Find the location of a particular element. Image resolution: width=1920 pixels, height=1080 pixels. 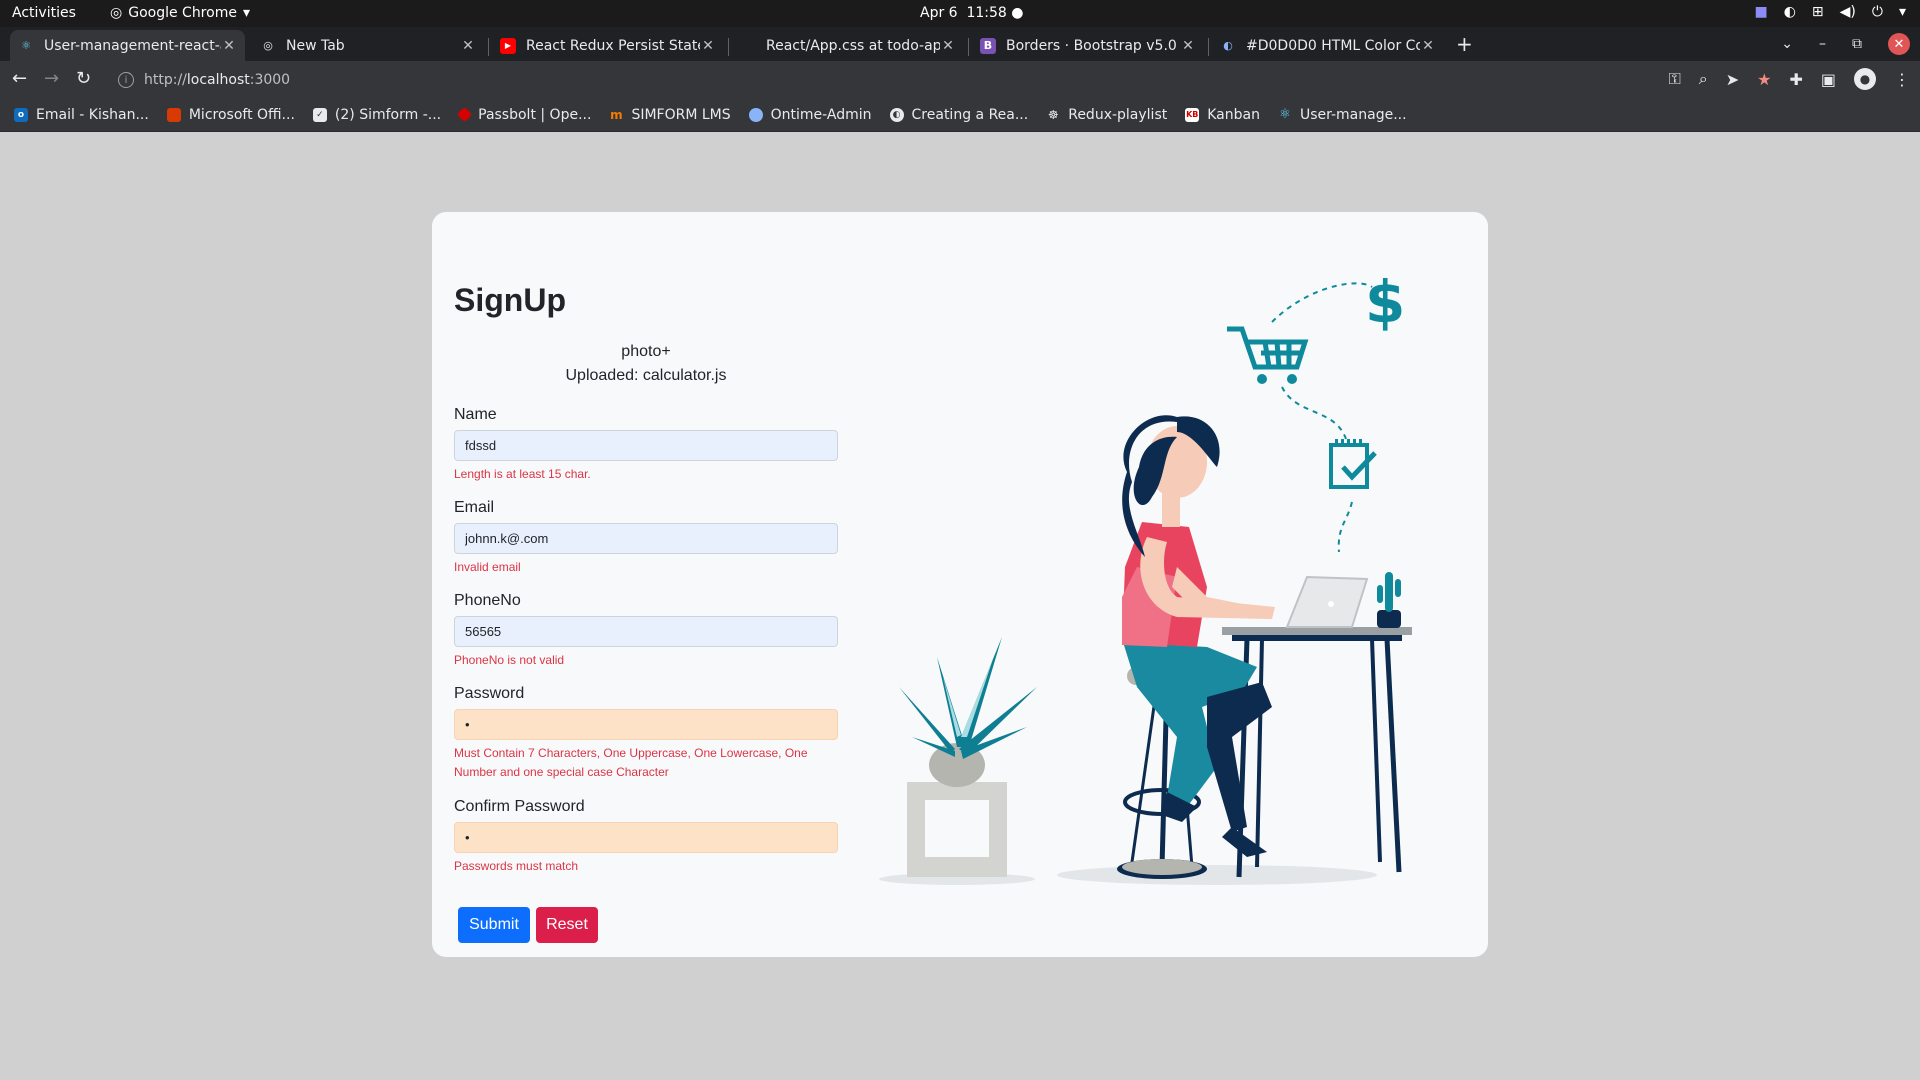

phone-label: PhoneNo is located at coordinates (487, 600).